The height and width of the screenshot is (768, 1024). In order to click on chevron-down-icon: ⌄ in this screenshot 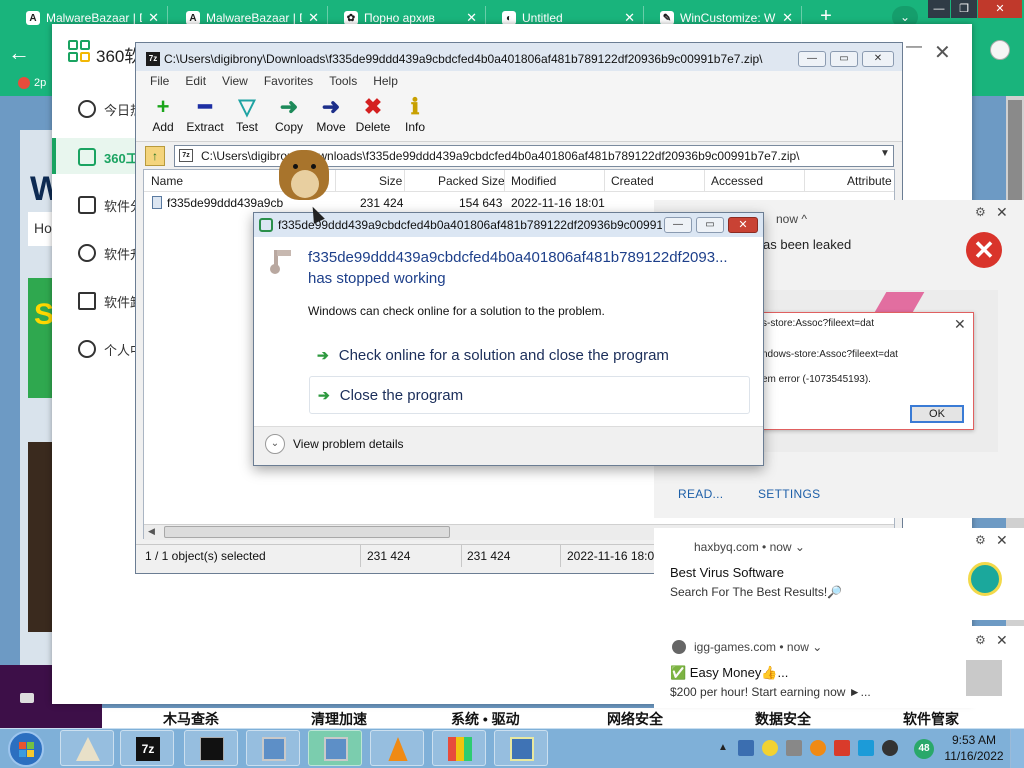, I will do `click(275, 444)`.